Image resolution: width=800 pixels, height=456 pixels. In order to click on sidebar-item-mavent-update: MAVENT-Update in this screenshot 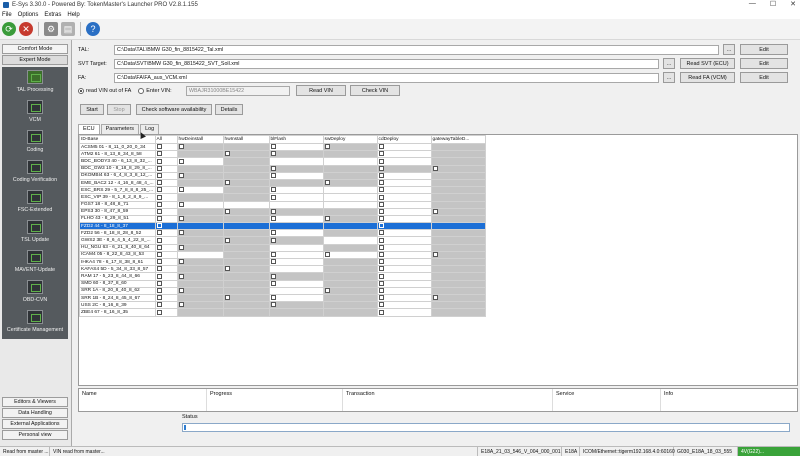, I will do `click(35, 265)`.